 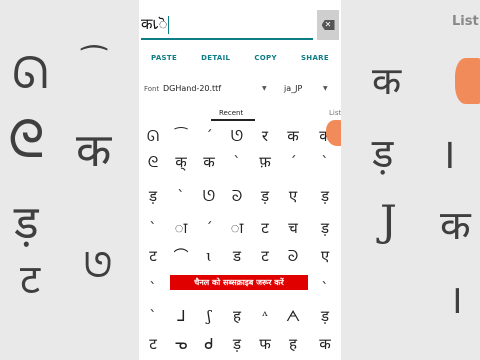 What do you see at coordinates (233, 120) in the screenshot?
I see `tab-indicator` at bounding box center [233, 120].